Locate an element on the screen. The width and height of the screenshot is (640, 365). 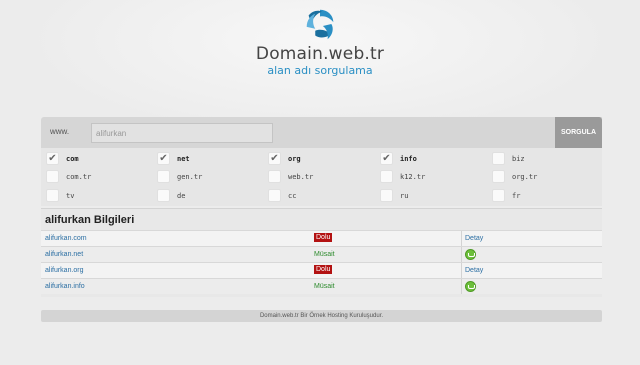
tld-label: biz is located at coordinates (518, 159).